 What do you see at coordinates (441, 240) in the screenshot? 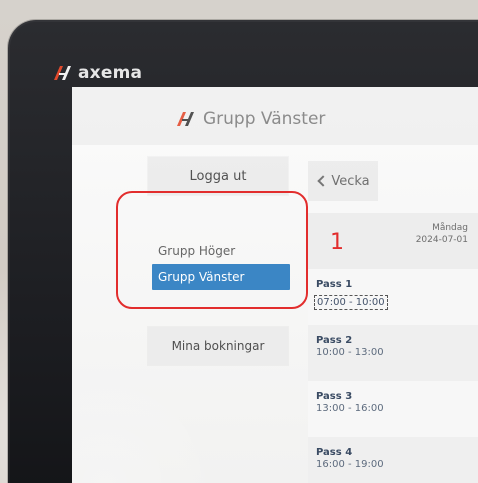
I see `day-date: 2024-07-01` at bounding box center [441, 240].